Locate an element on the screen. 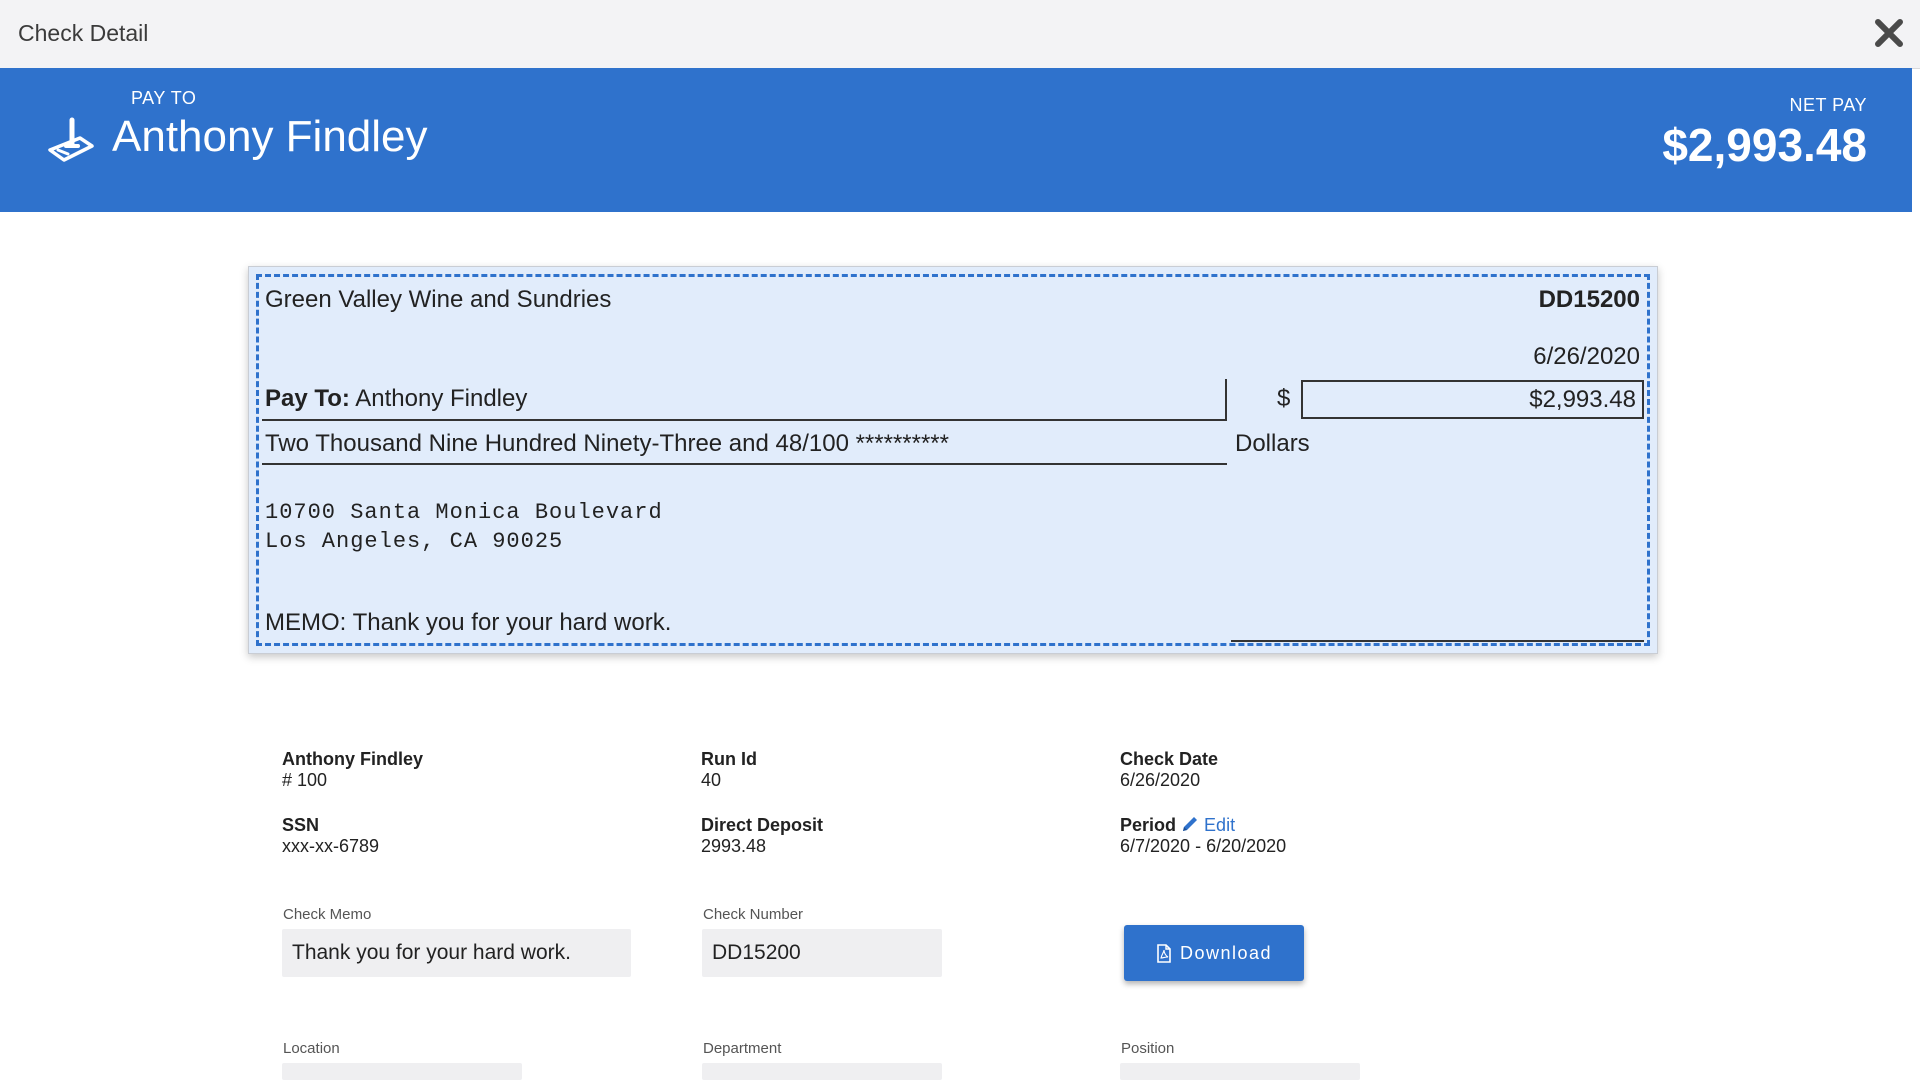 The height and width of the screenshot is (1080, 1920). window-title: Check Detail is located at coordinates (83, 33).